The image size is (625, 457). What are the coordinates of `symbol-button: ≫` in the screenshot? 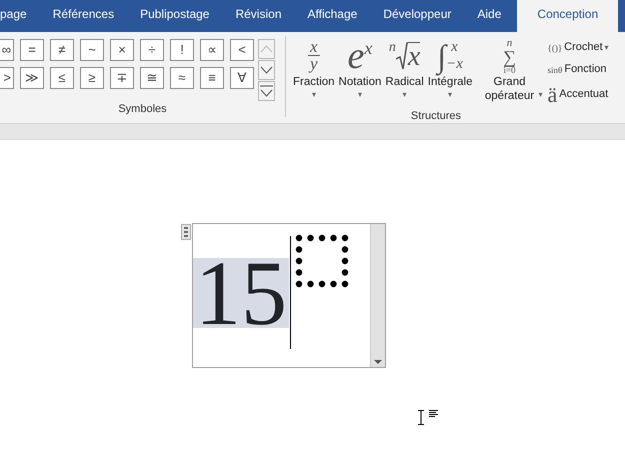 It's located at (32, 78).